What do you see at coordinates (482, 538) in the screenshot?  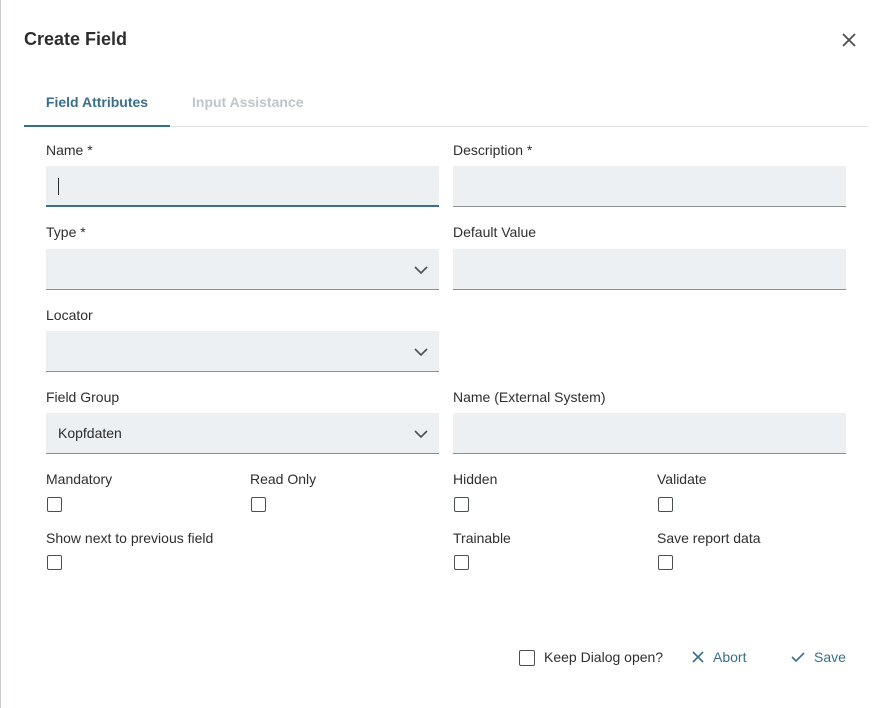 I see `trainable-label: Trainable` at bounding box center [482, 538].